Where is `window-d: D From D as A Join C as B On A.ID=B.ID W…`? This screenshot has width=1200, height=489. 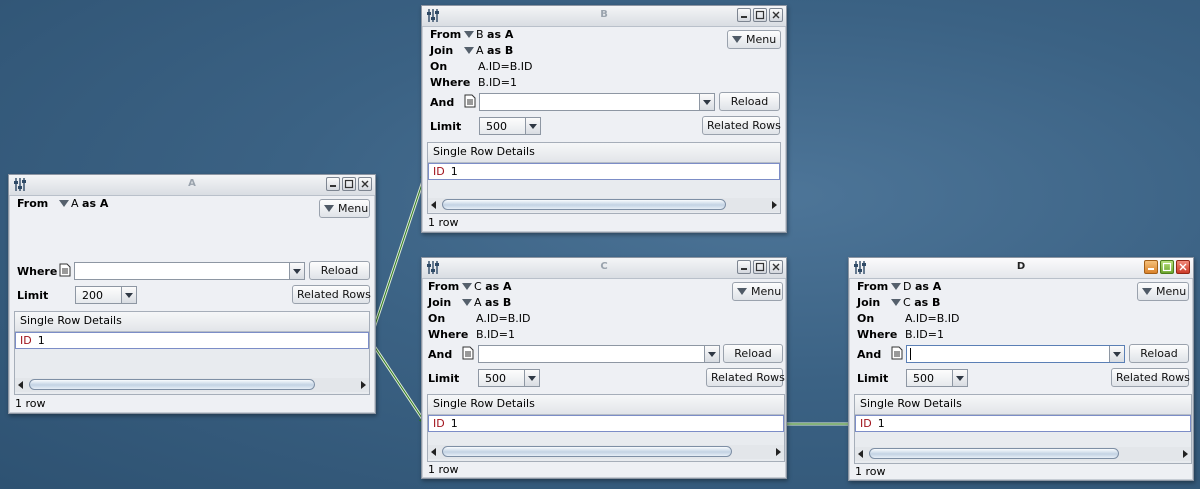 window-d: D From D as A Join C as B On A.ID=B.ID W… is located at coordinates (1021, 369).